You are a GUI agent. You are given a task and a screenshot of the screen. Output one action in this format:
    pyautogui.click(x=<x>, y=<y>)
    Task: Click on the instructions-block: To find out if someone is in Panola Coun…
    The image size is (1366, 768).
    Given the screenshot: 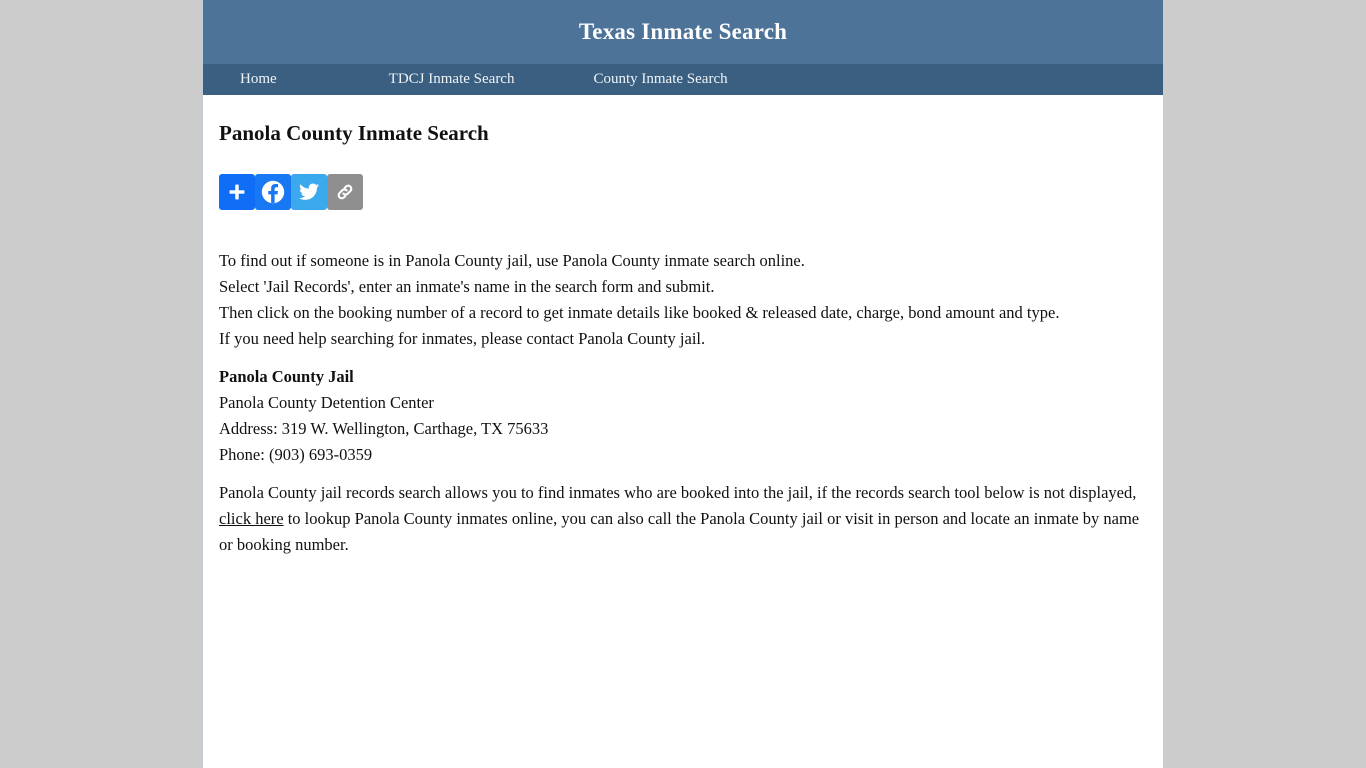 What is the action you would take?
    pyautogui.click(x=683, y=300)
    